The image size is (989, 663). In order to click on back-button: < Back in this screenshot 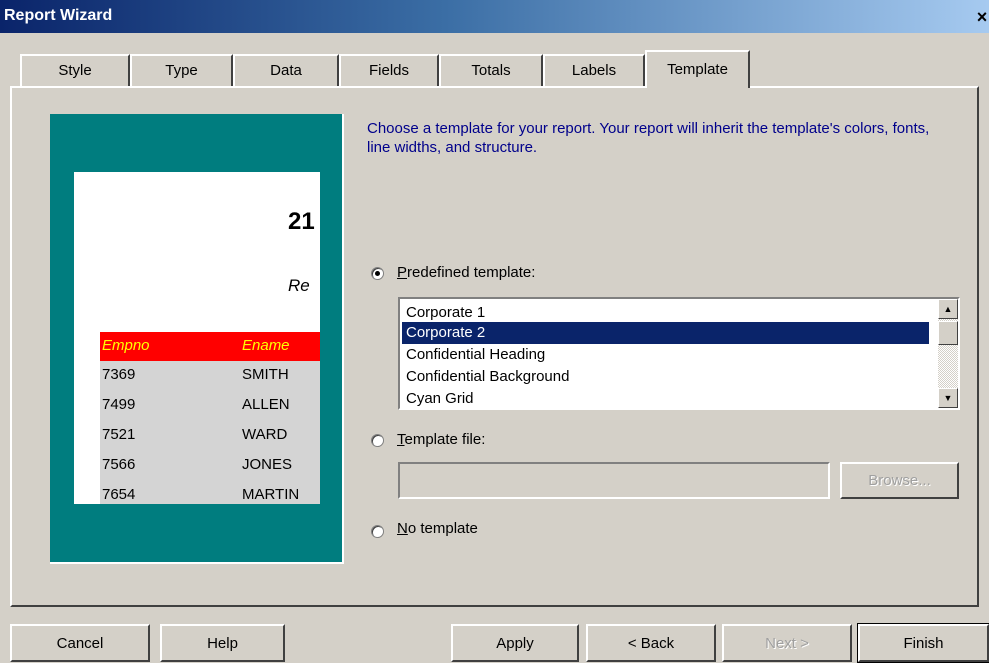, I will do `click(651, 643)`.